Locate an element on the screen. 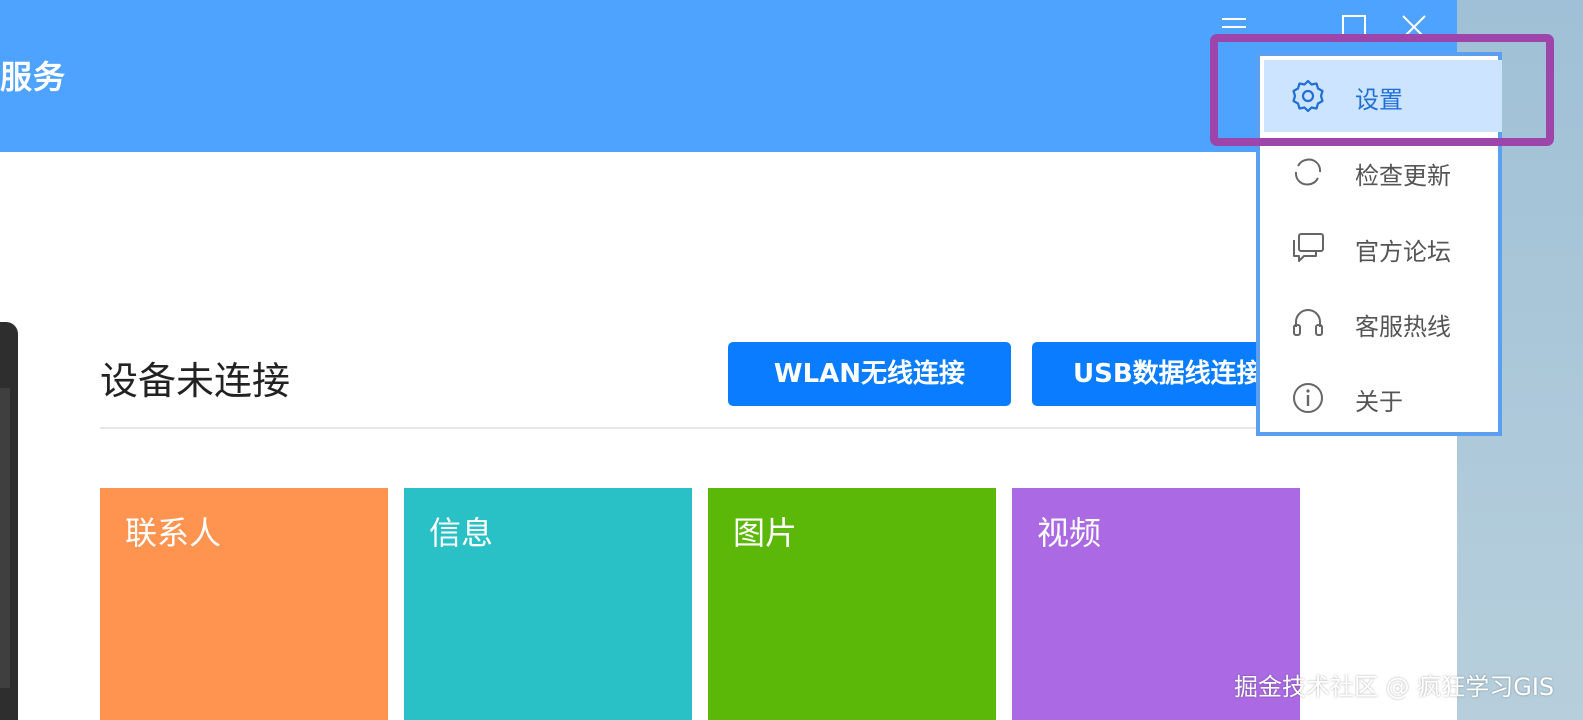 The height and width of the screenshot is (720, 1583). menu-item-about: 关于 is located at coordinates (1383, 398).